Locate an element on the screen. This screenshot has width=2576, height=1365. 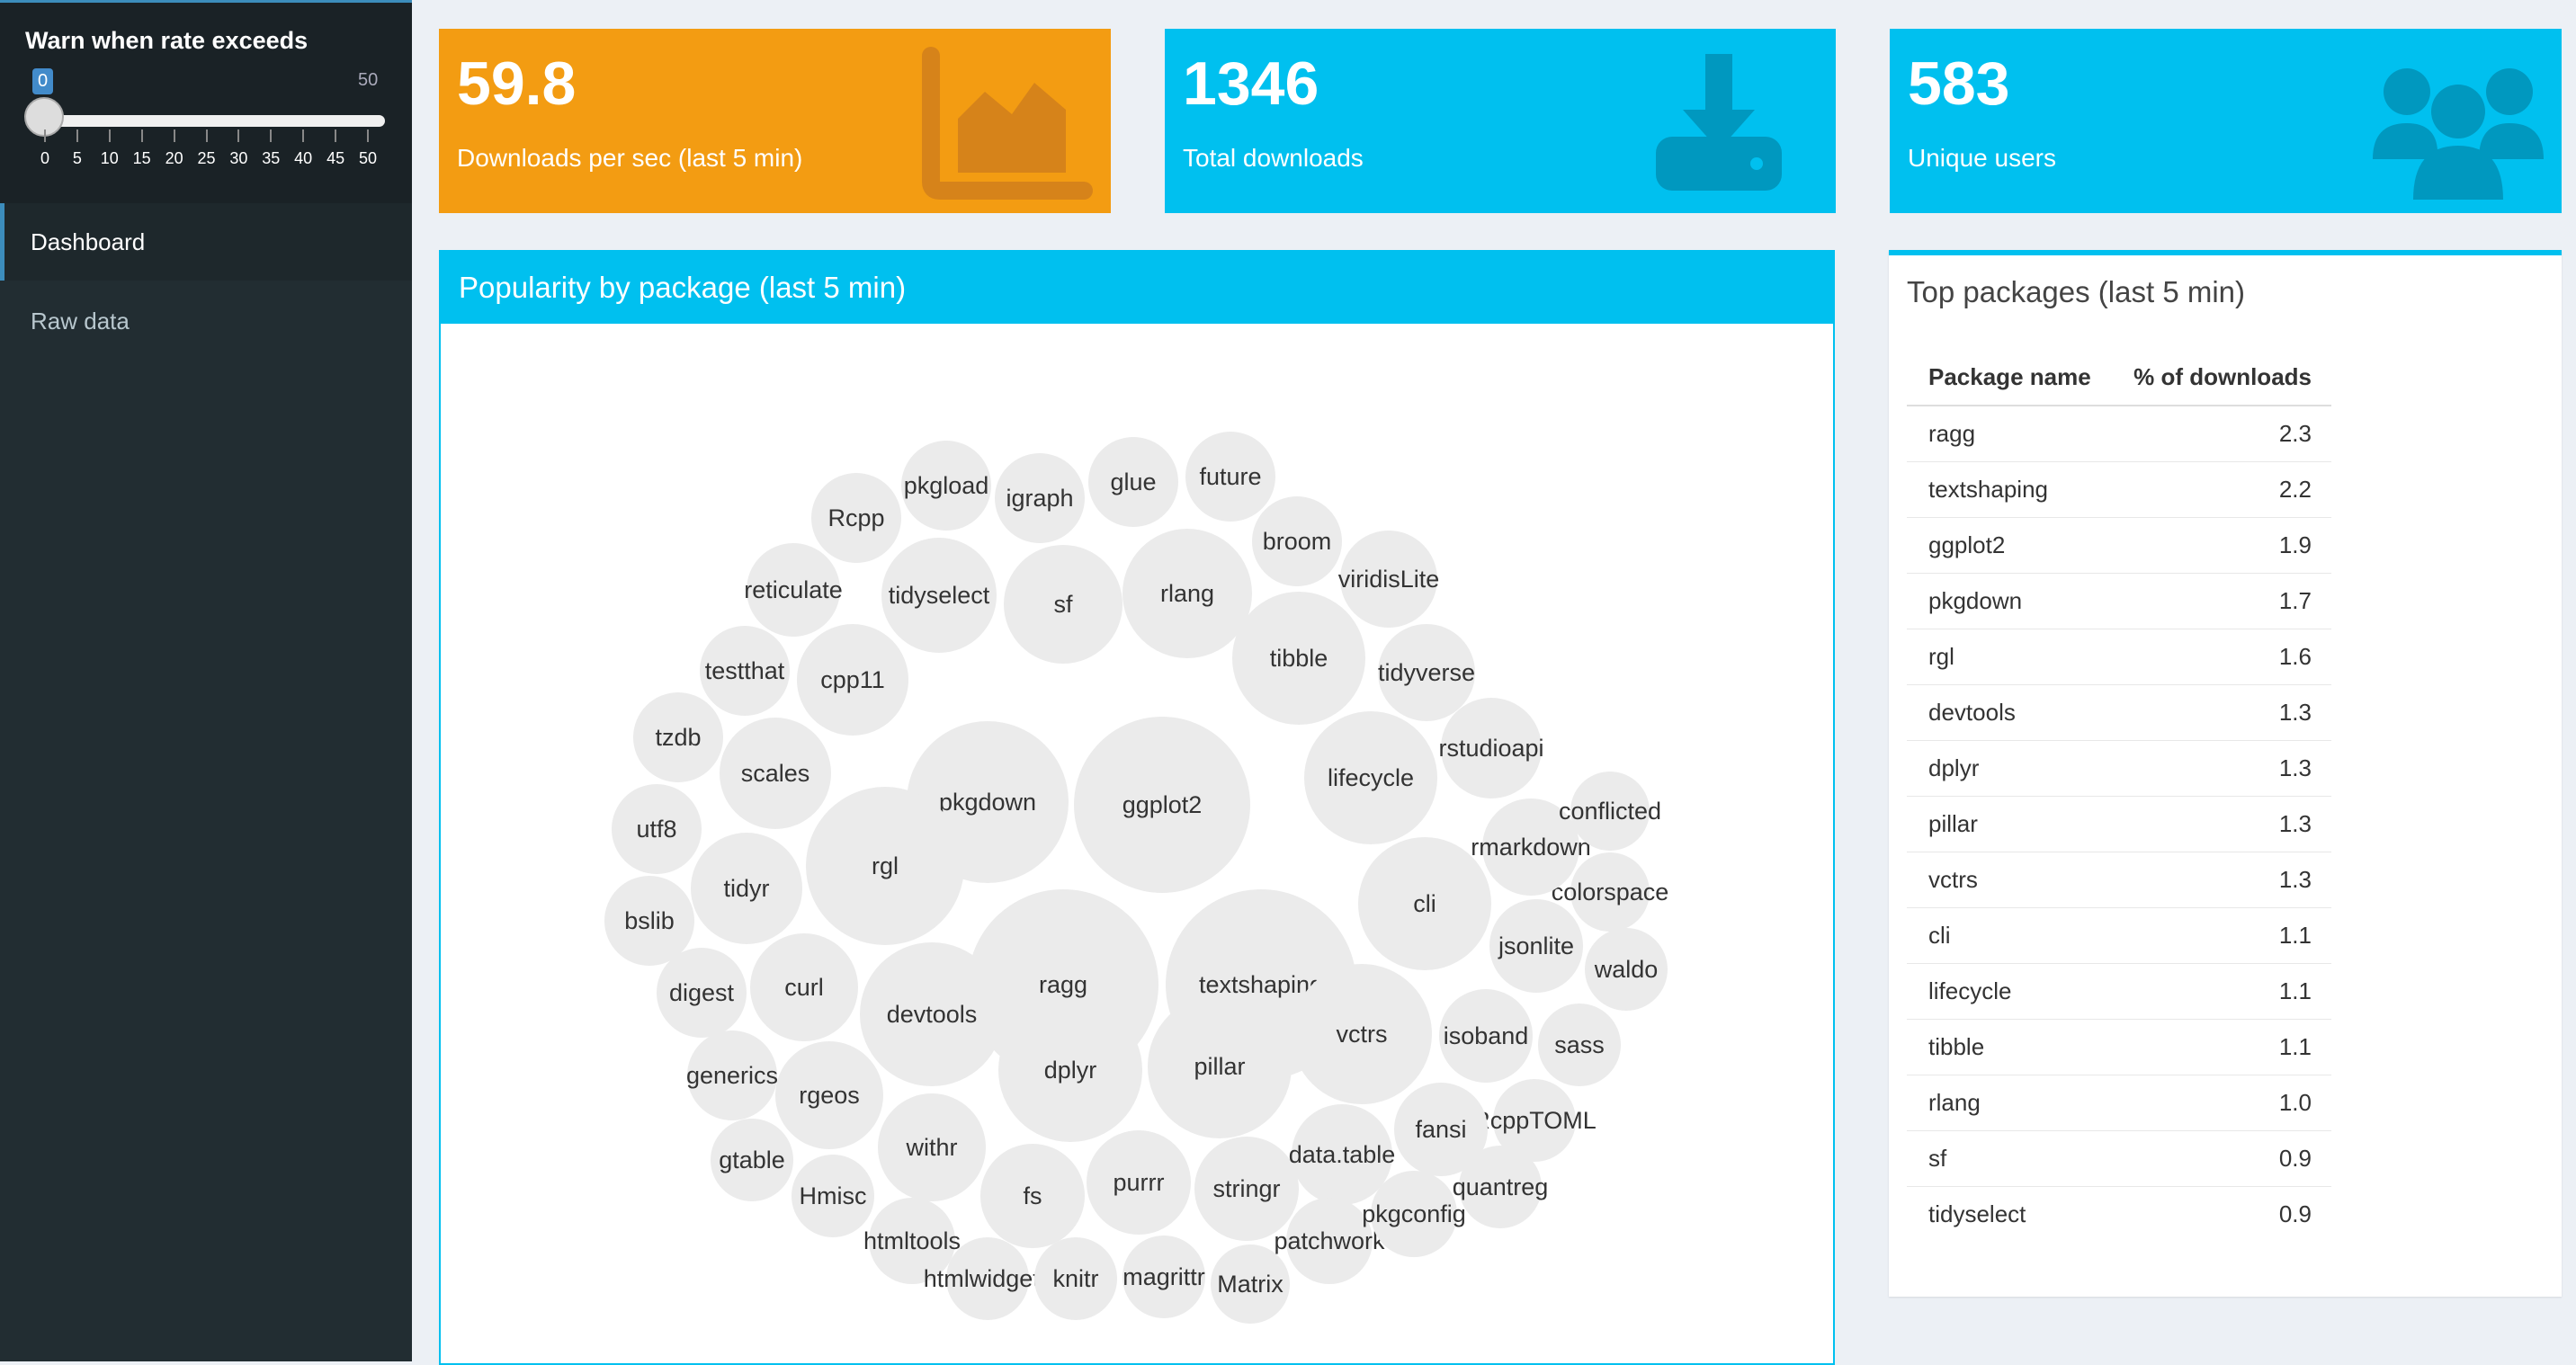
package-name-cell: tibble is located at coordinates (2009, 1047).